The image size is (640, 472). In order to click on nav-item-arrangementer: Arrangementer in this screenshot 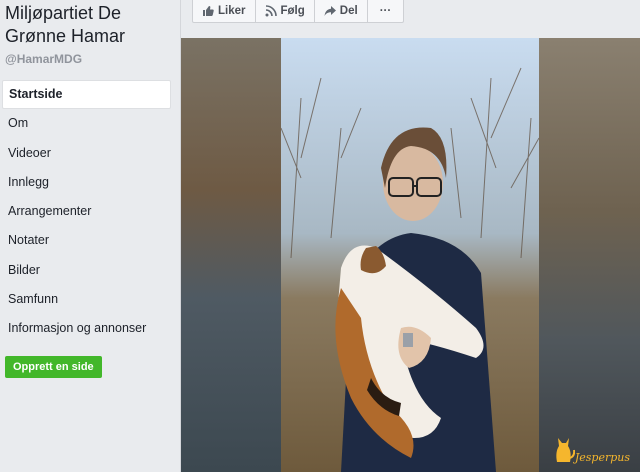, I will do `click(86, 211)`.